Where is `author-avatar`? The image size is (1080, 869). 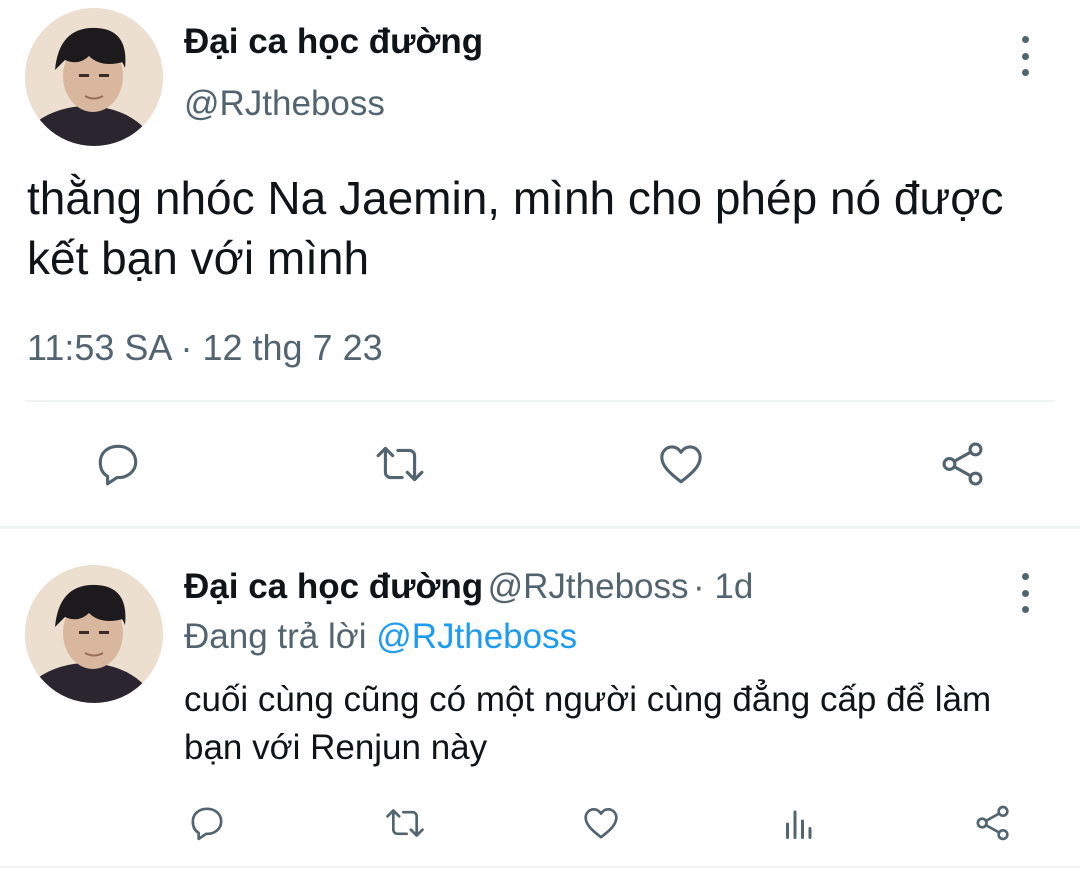 author-avatar is located at coordinates (94, 77).